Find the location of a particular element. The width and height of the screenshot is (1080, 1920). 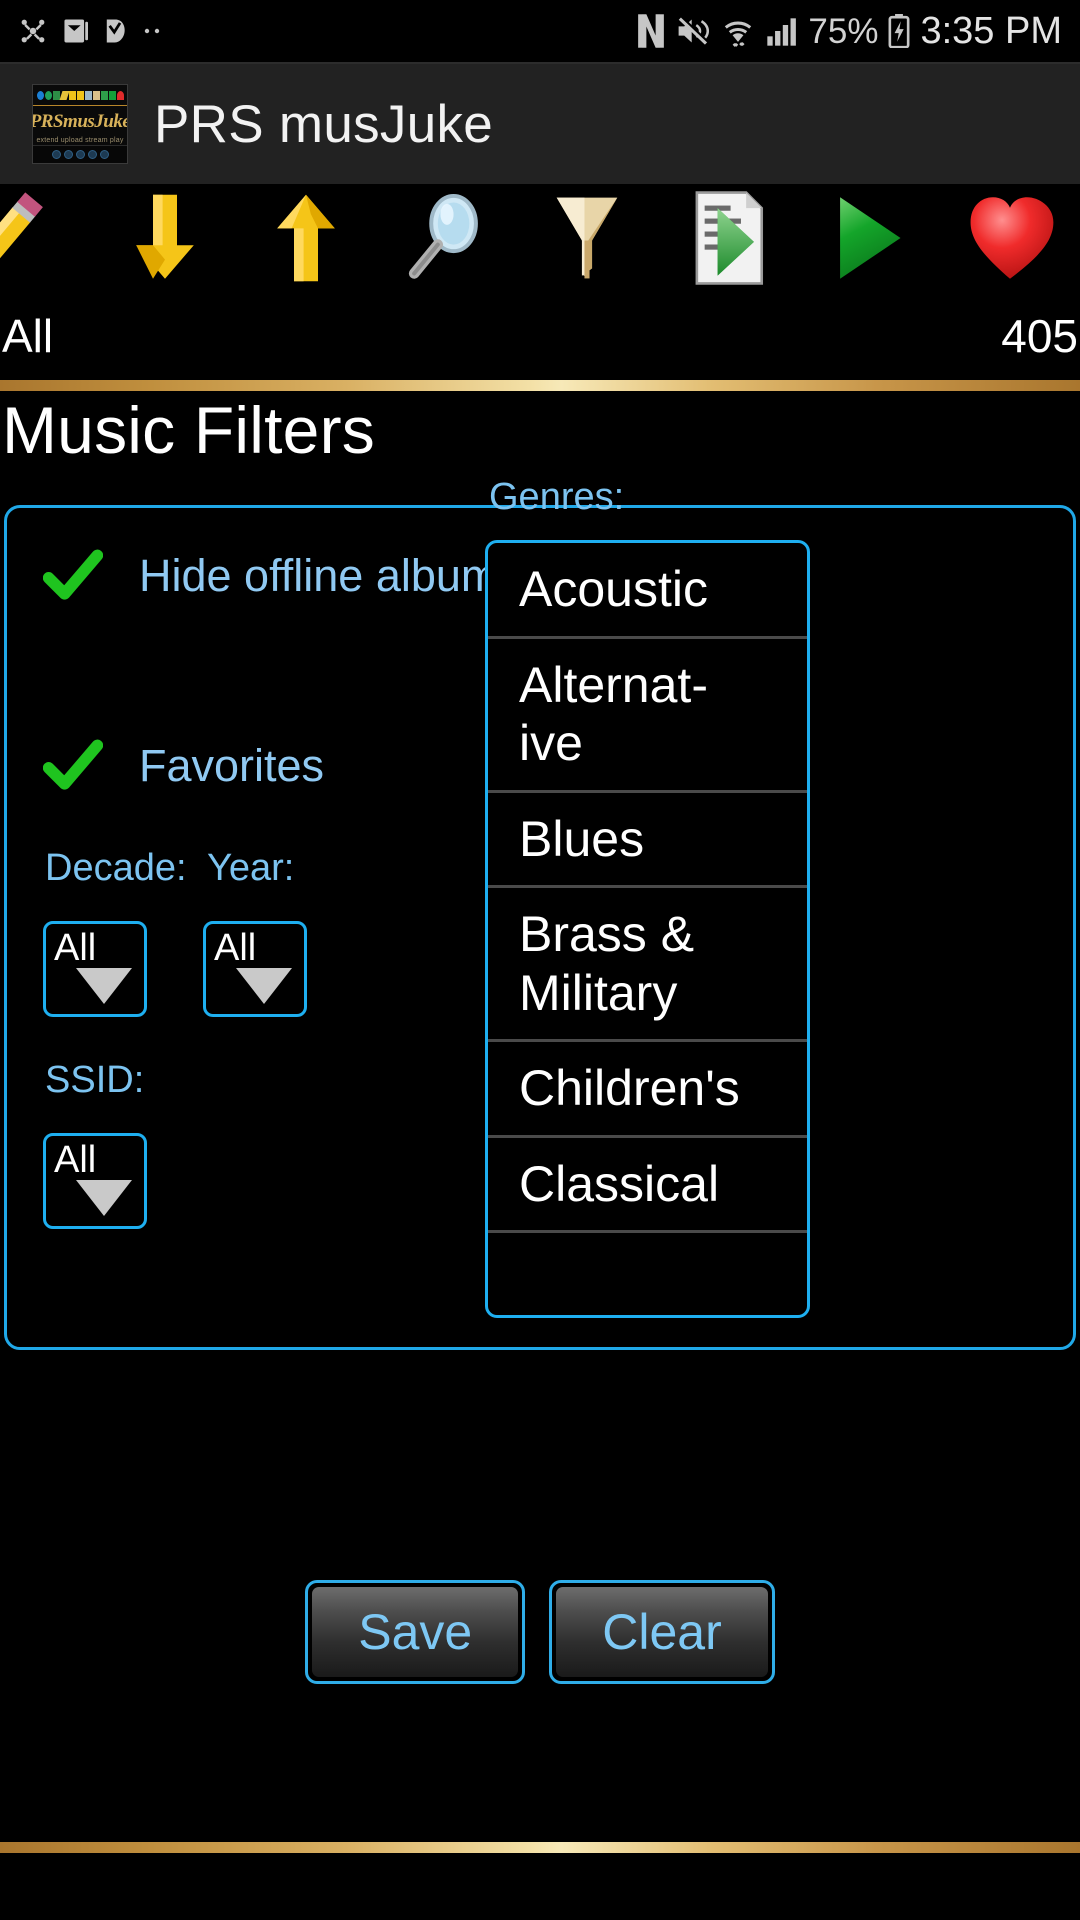

bluetooth-share-icon is located at coordinates (33, 31).